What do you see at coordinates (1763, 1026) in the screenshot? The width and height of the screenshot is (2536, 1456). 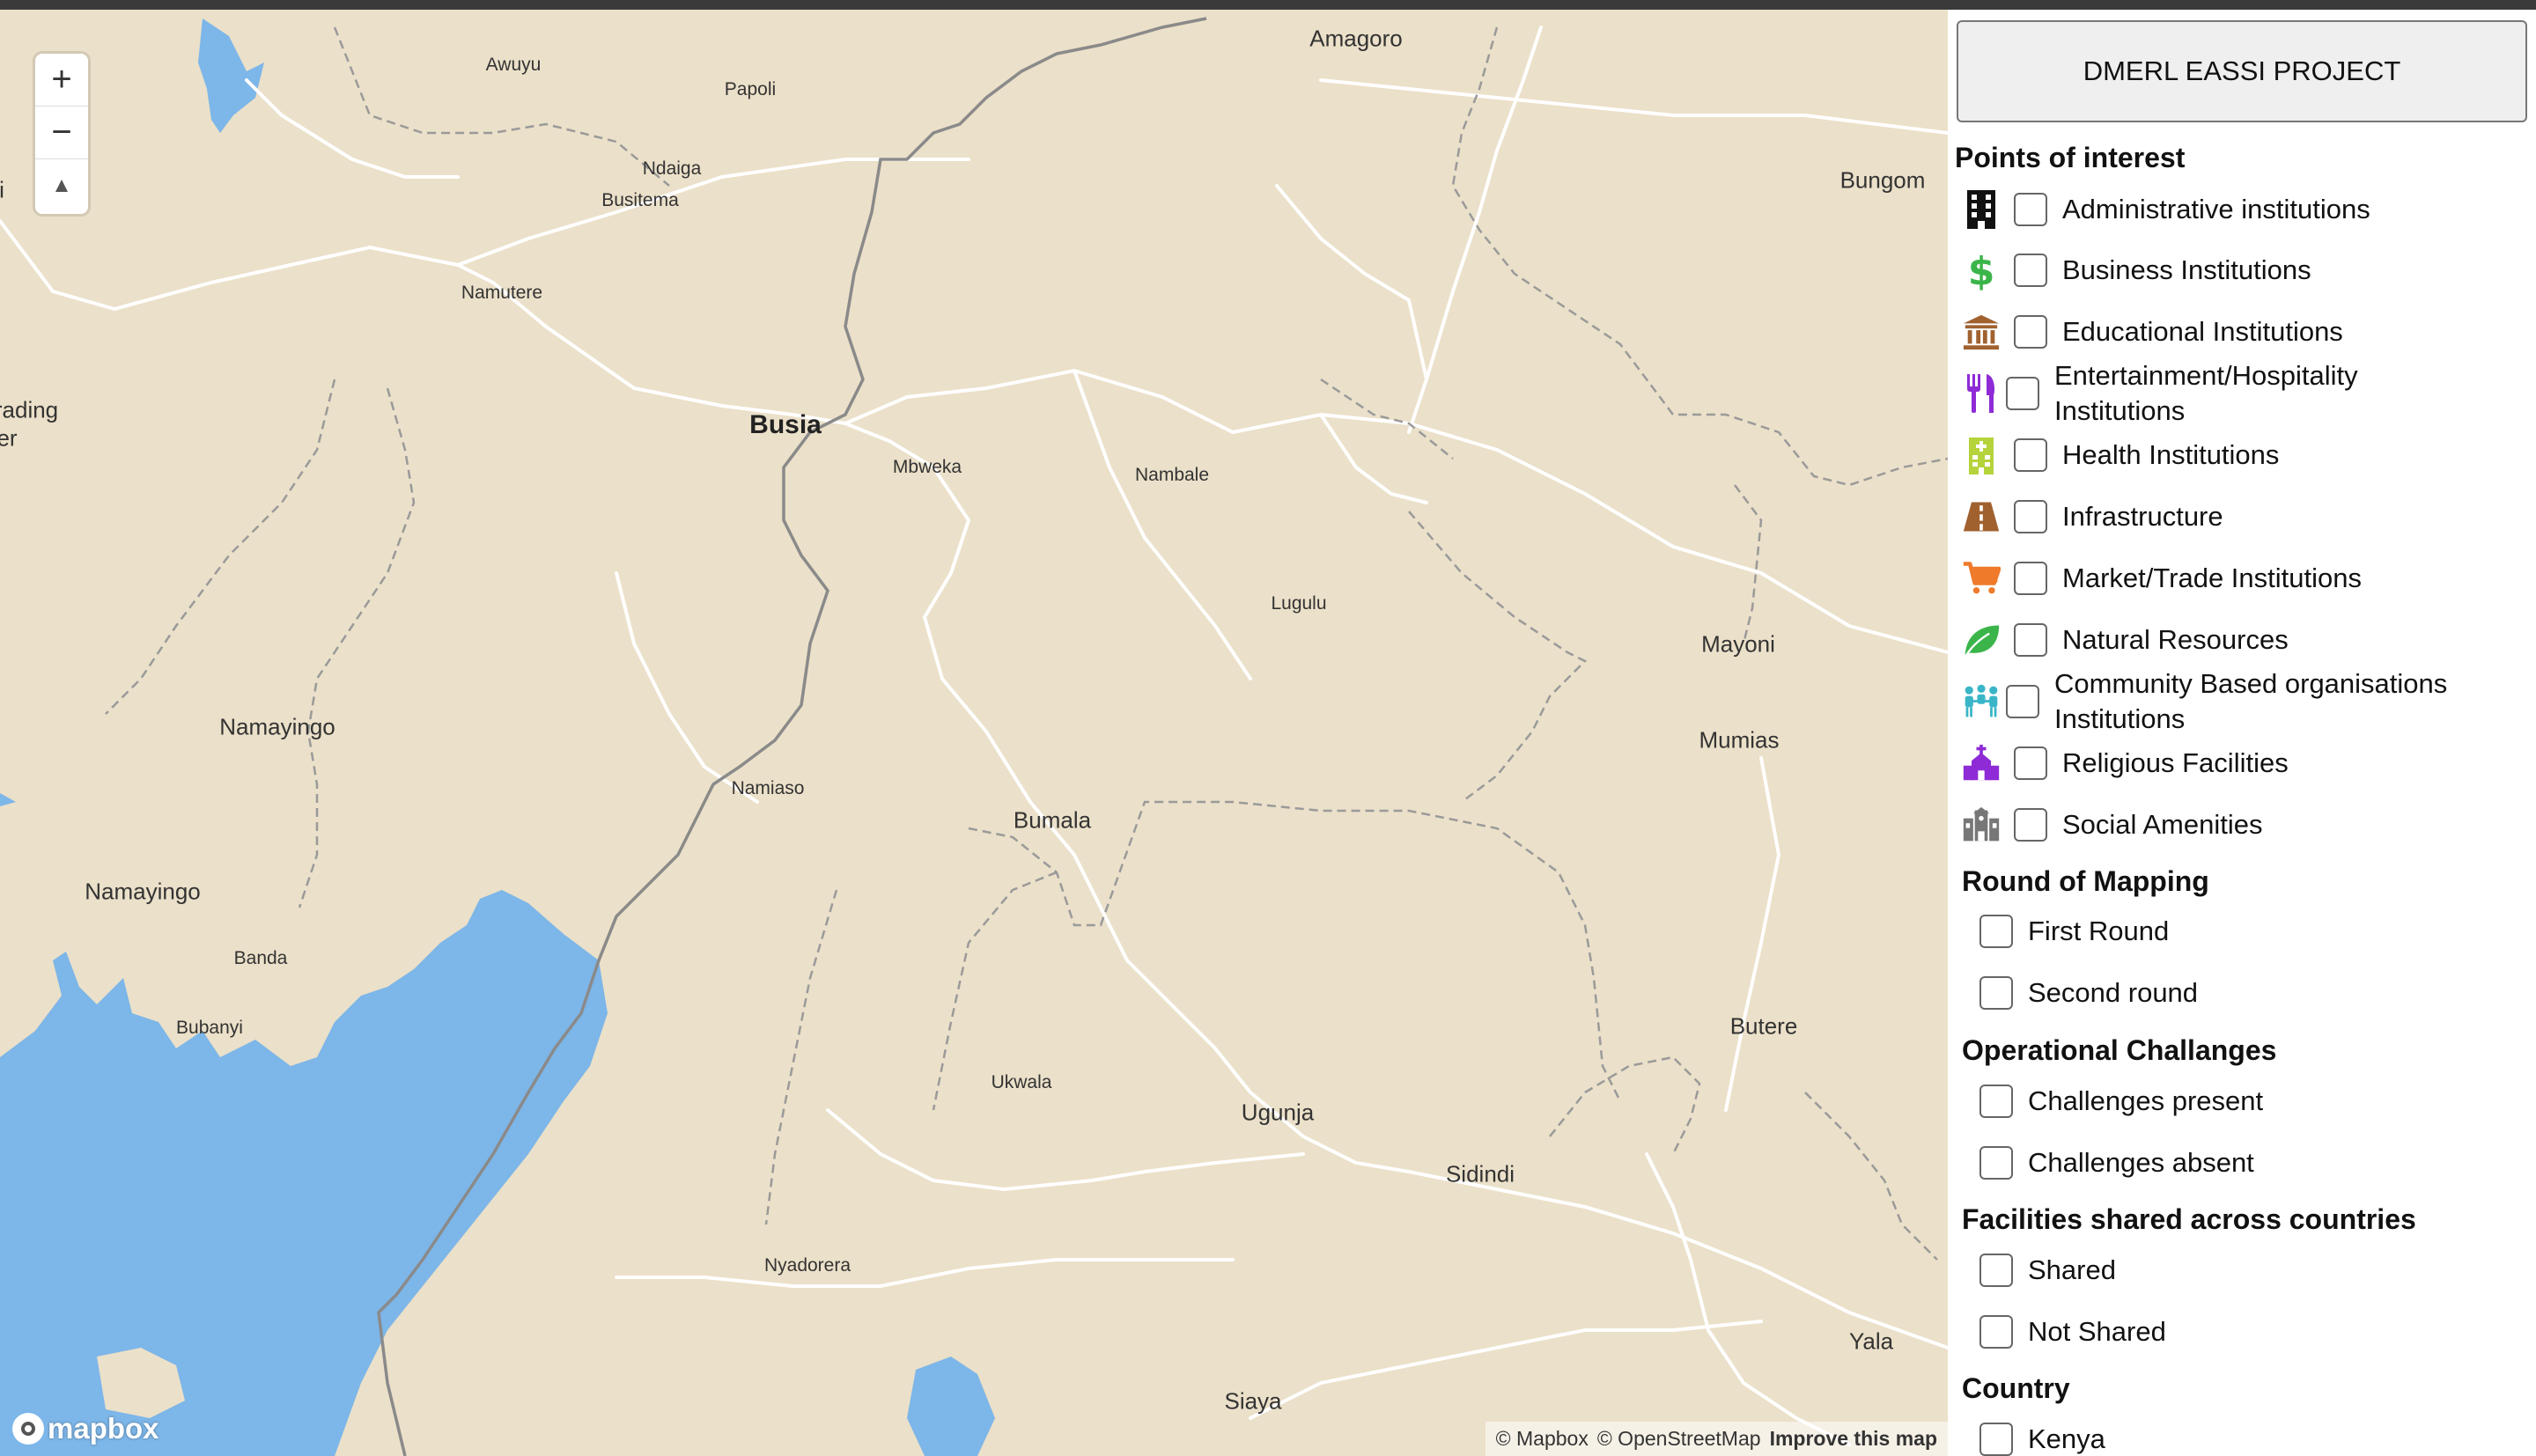 I see `place-label: Butere` at bounding box center [1763, 1026].